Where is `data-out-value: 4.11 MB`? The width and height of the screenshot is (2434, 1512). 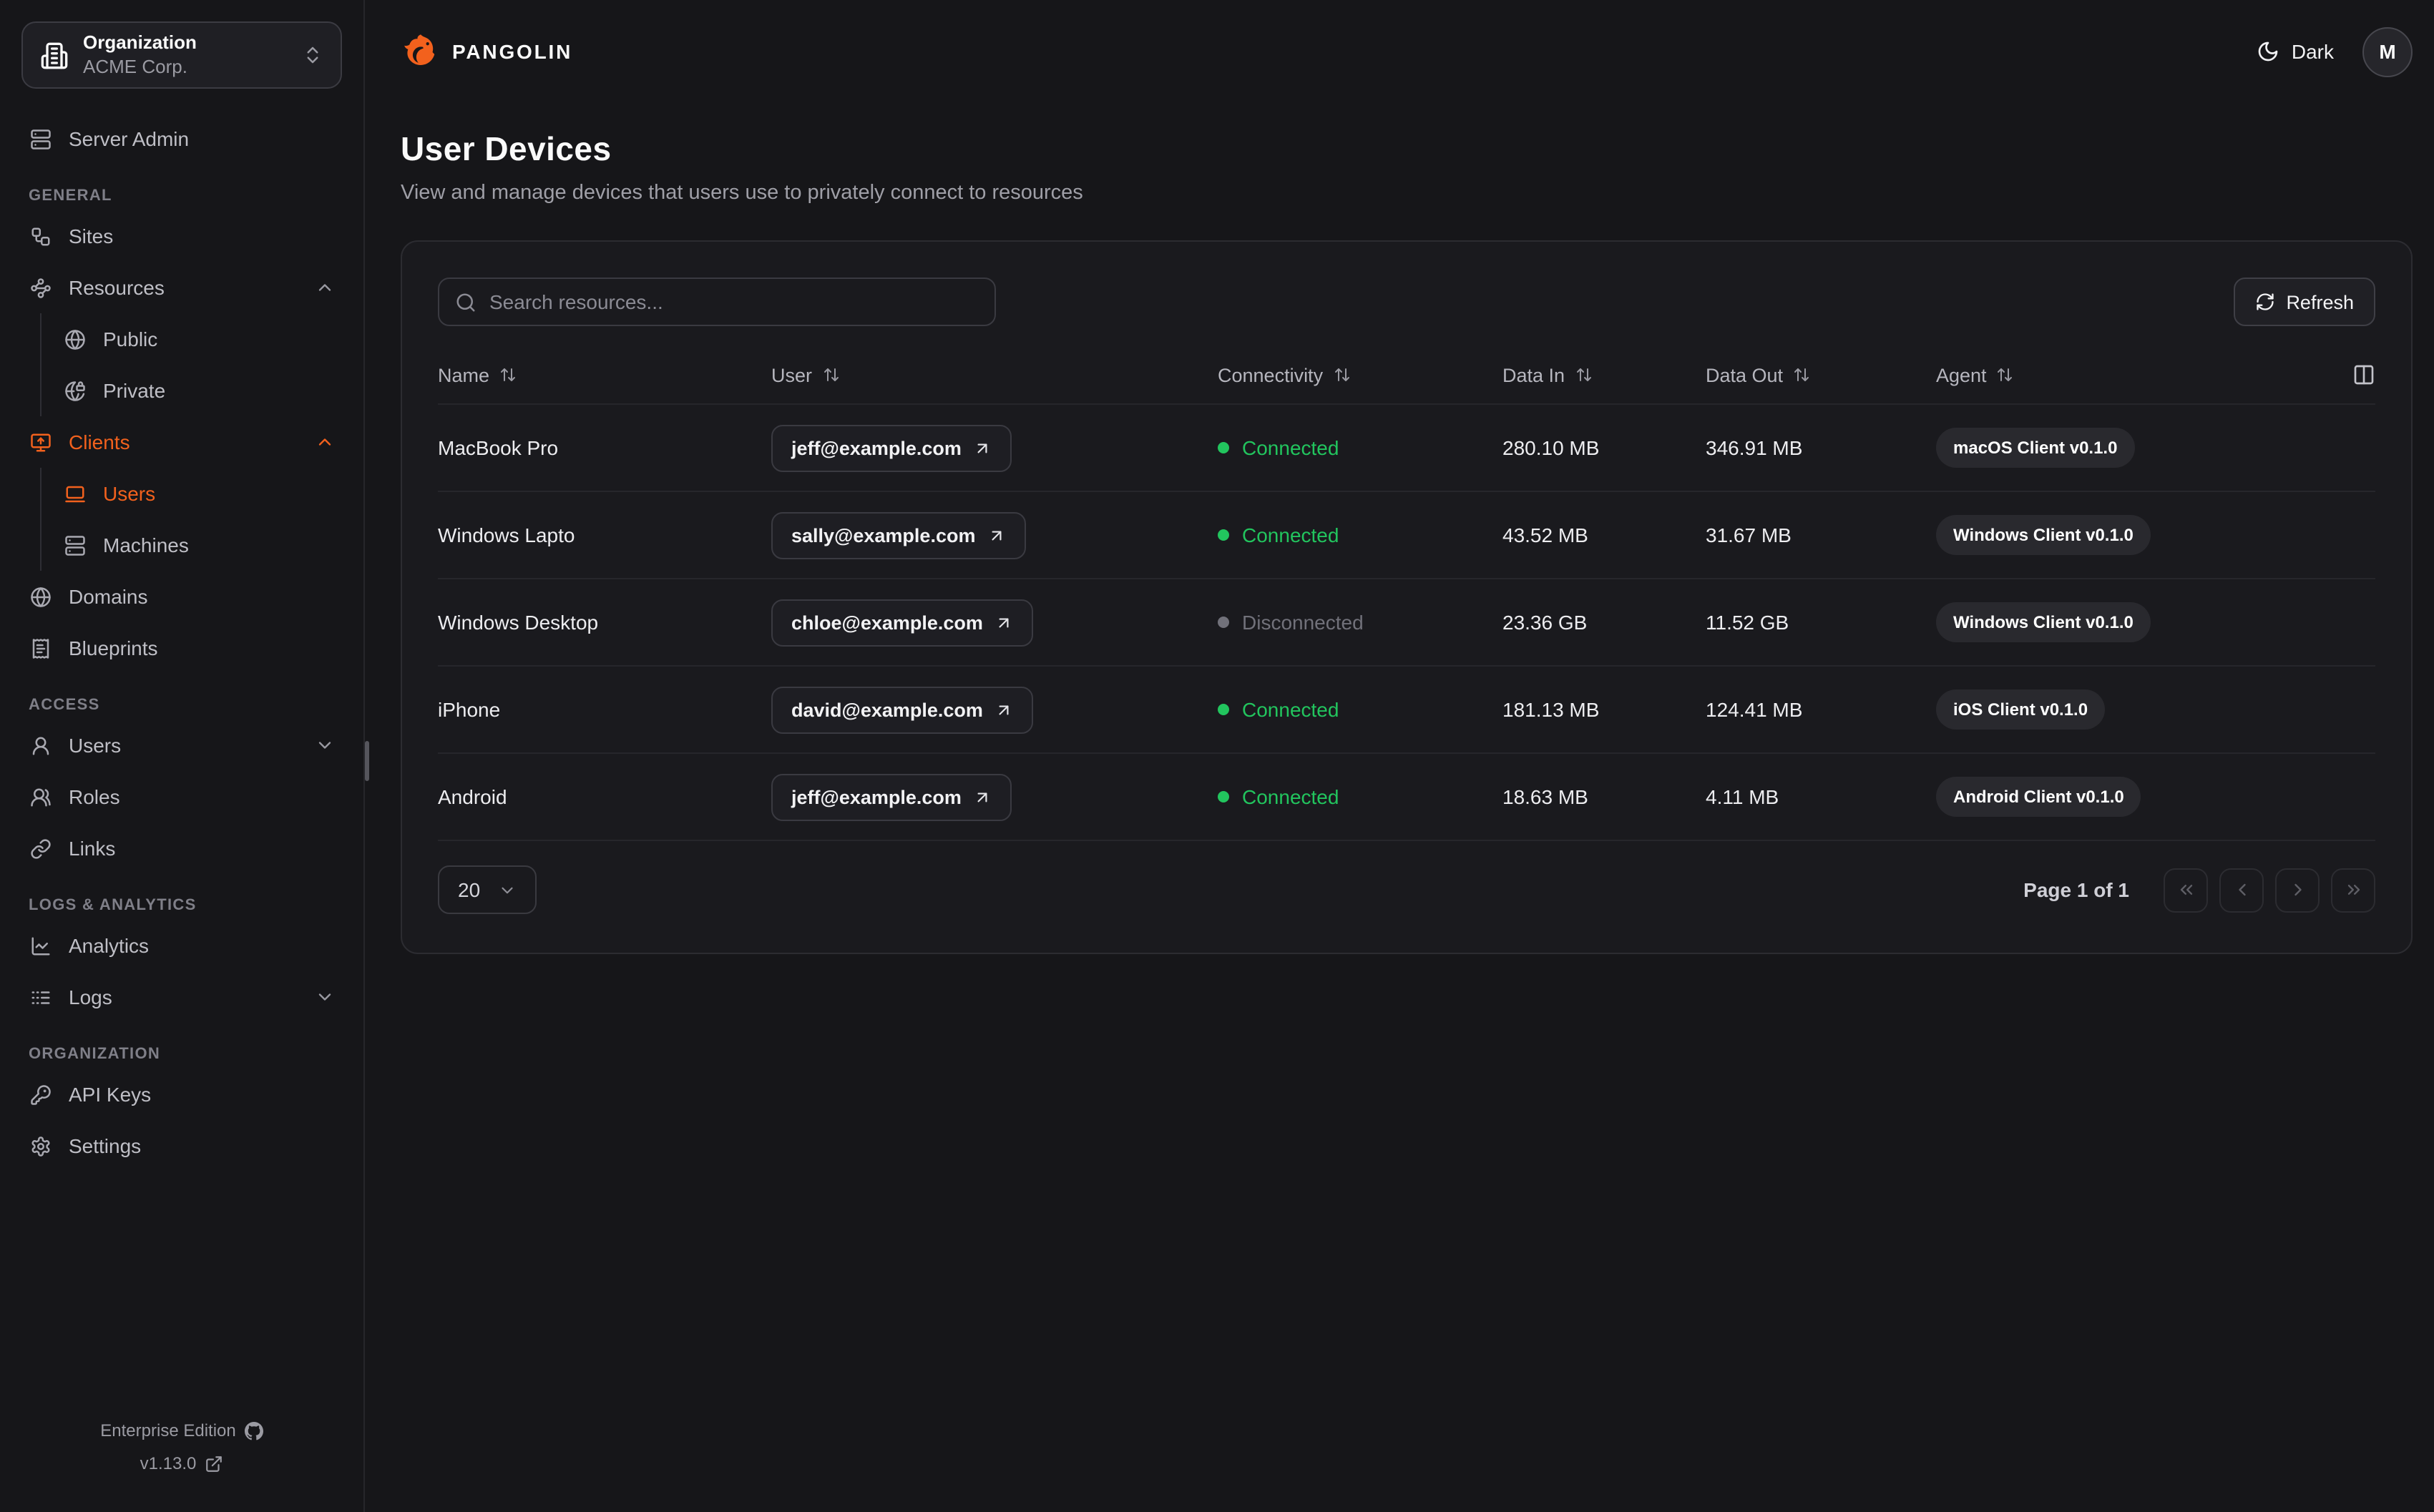 data-out-value: 4.11 MB is located at coordinates (1742, 796).